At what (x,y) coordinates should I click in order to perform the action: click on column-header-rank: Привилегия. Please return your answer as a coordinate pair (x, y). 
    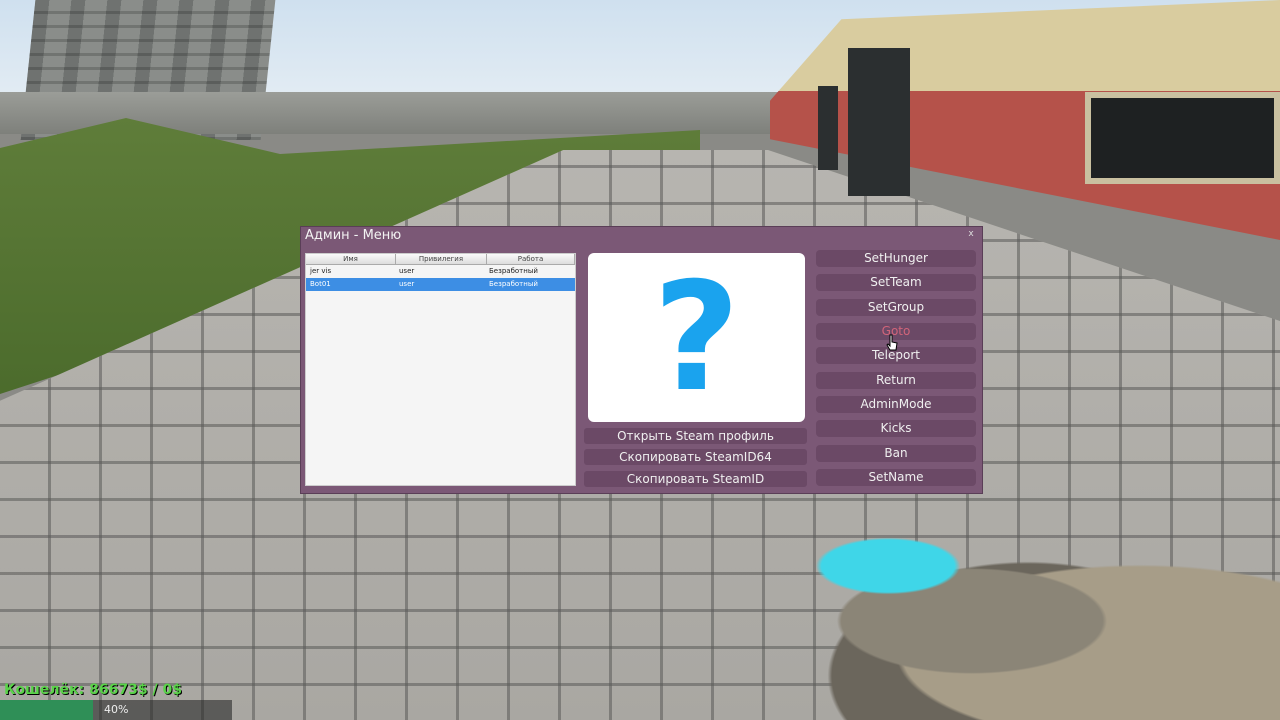
    Looking at the image, I should click on (441, 259).